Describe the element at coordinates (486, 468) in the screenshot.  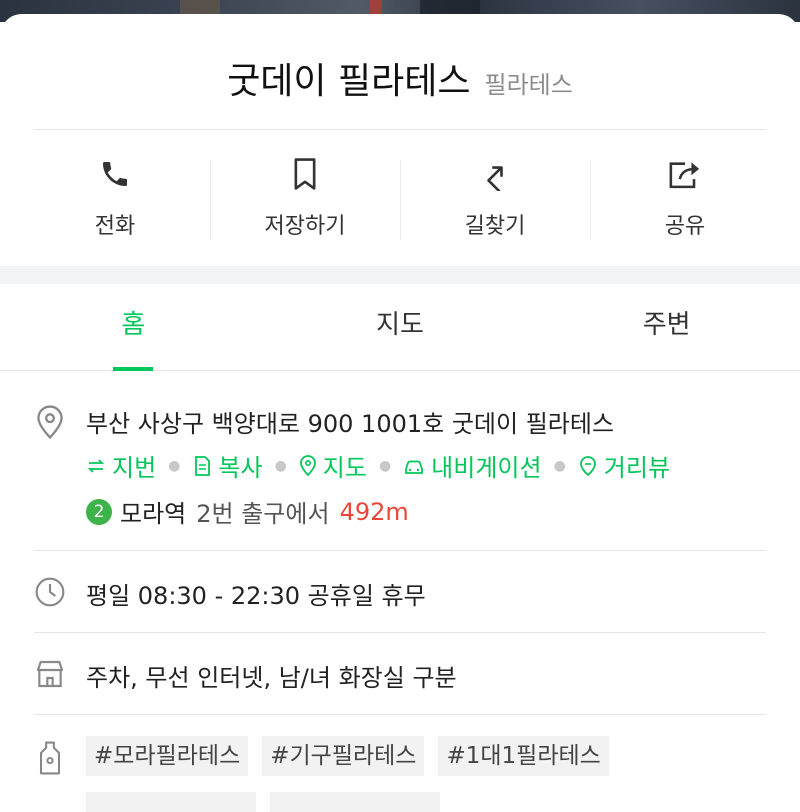
I see `navigation-label: 내비게이션` at that location.